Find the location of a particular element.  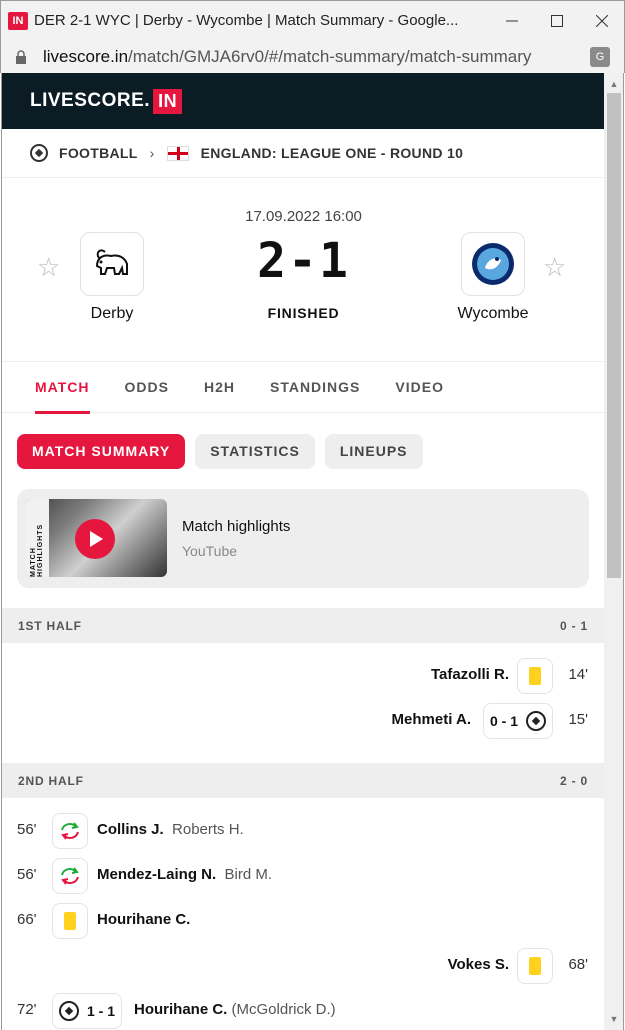

subtab-lineups: LINEUPS is located at coordinates (373, 451).